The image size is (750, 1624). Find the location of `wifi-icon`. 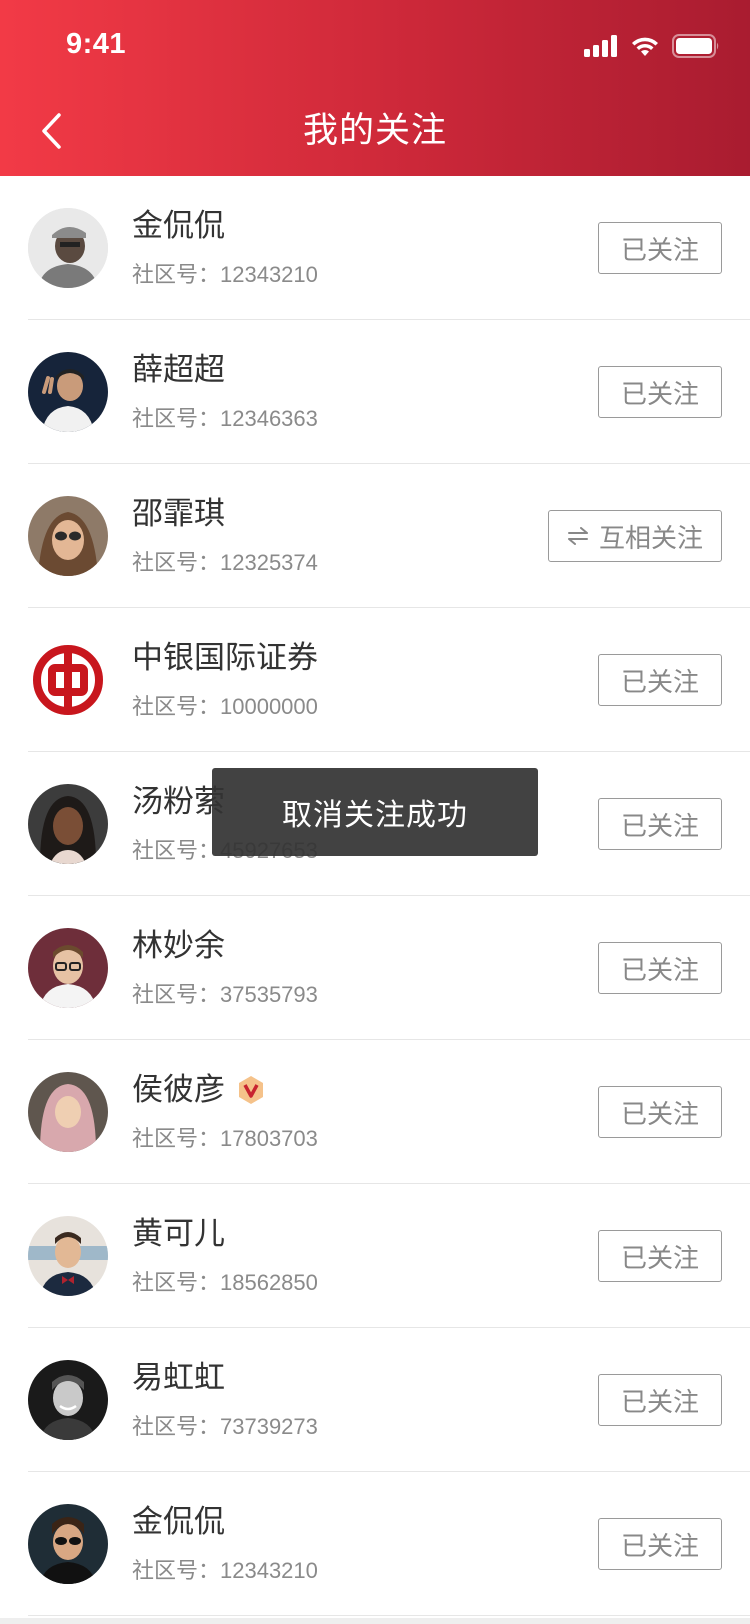

wifi-icon is located at coordinates (645, 46).